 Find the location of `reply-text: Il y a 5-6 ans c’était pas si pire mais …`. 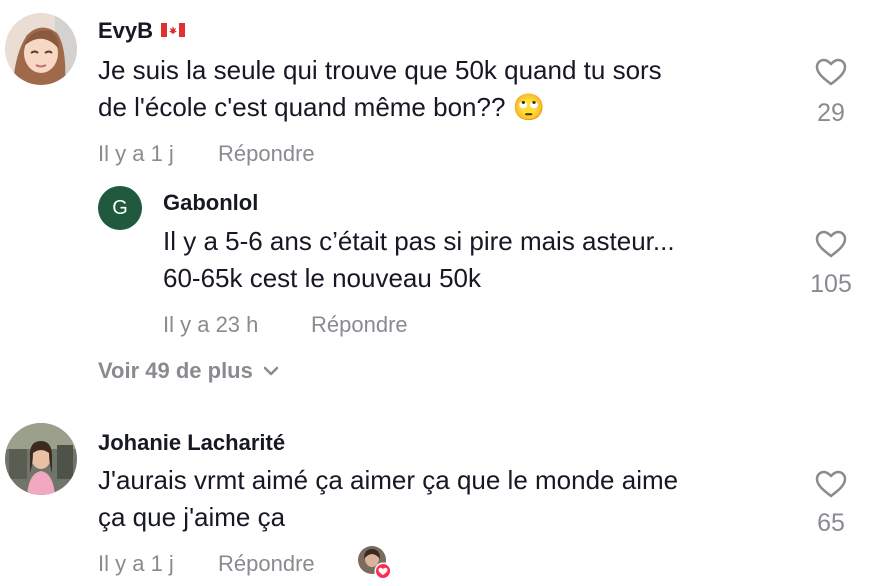

reply-text: Il y a 5-6 ans c’était pas si pire mais … is located at coordinates (419, 259).